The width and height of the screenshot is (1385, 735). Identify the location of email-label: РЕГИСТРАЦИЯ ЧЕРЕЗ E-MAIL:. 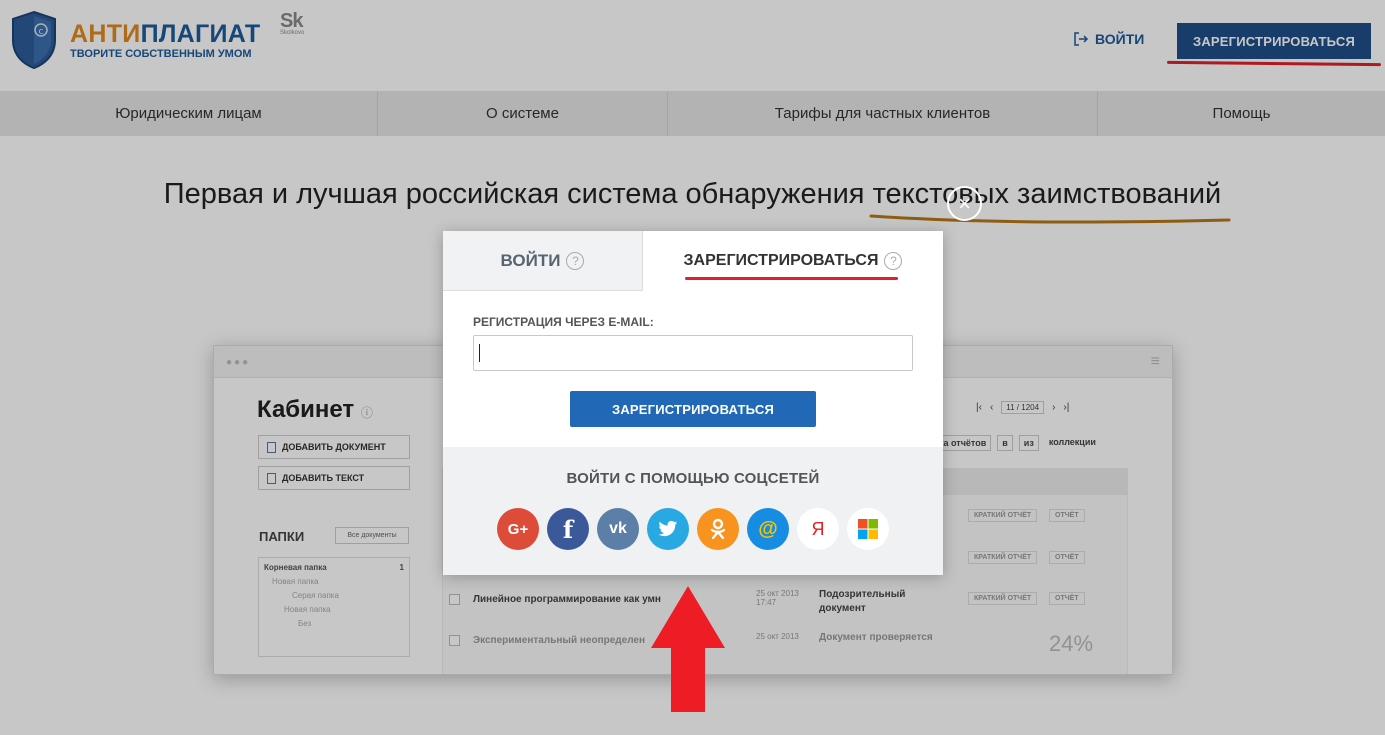
(563, 322).